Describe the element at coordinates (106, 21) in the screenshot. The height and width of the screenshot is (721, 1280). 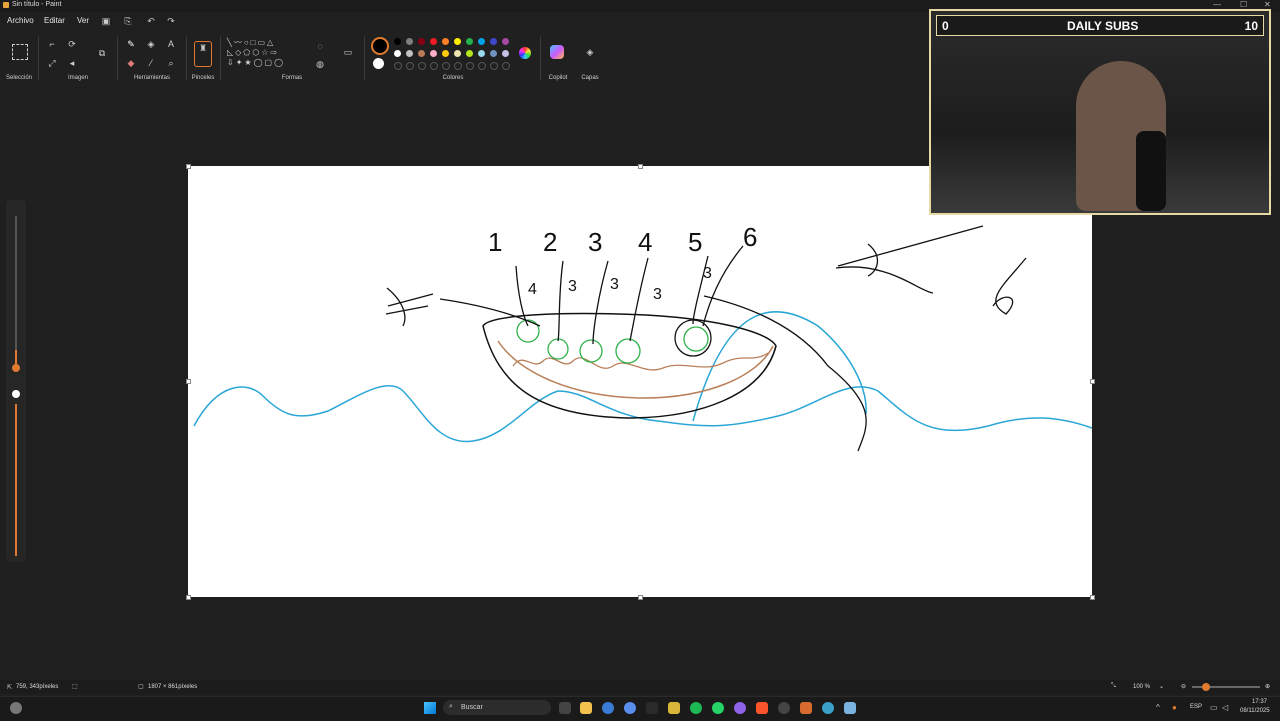
I see `save-icon: ▣` at that location.